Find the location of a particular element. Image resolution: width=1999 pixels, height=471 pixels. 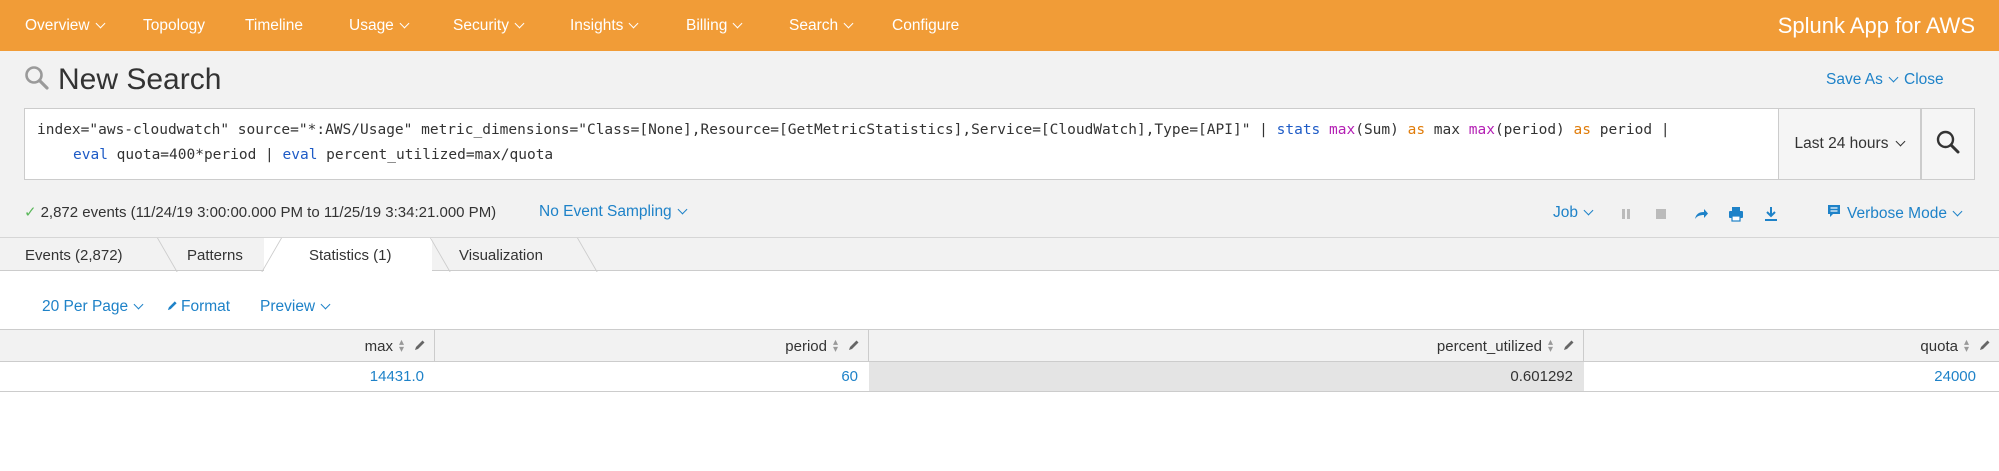

print-icon is located at coordinates (1736, 214).